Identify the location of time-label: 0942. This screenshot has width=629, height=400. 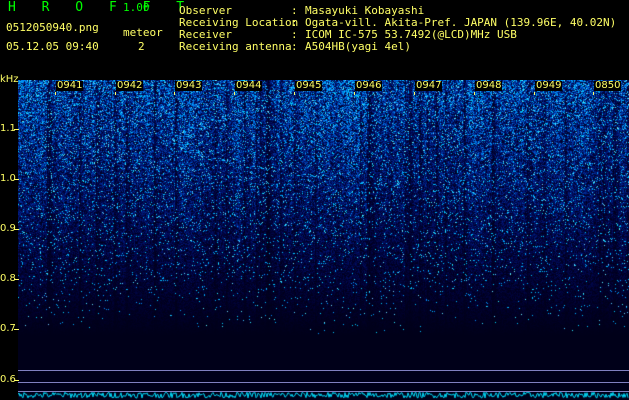
(130, 85).